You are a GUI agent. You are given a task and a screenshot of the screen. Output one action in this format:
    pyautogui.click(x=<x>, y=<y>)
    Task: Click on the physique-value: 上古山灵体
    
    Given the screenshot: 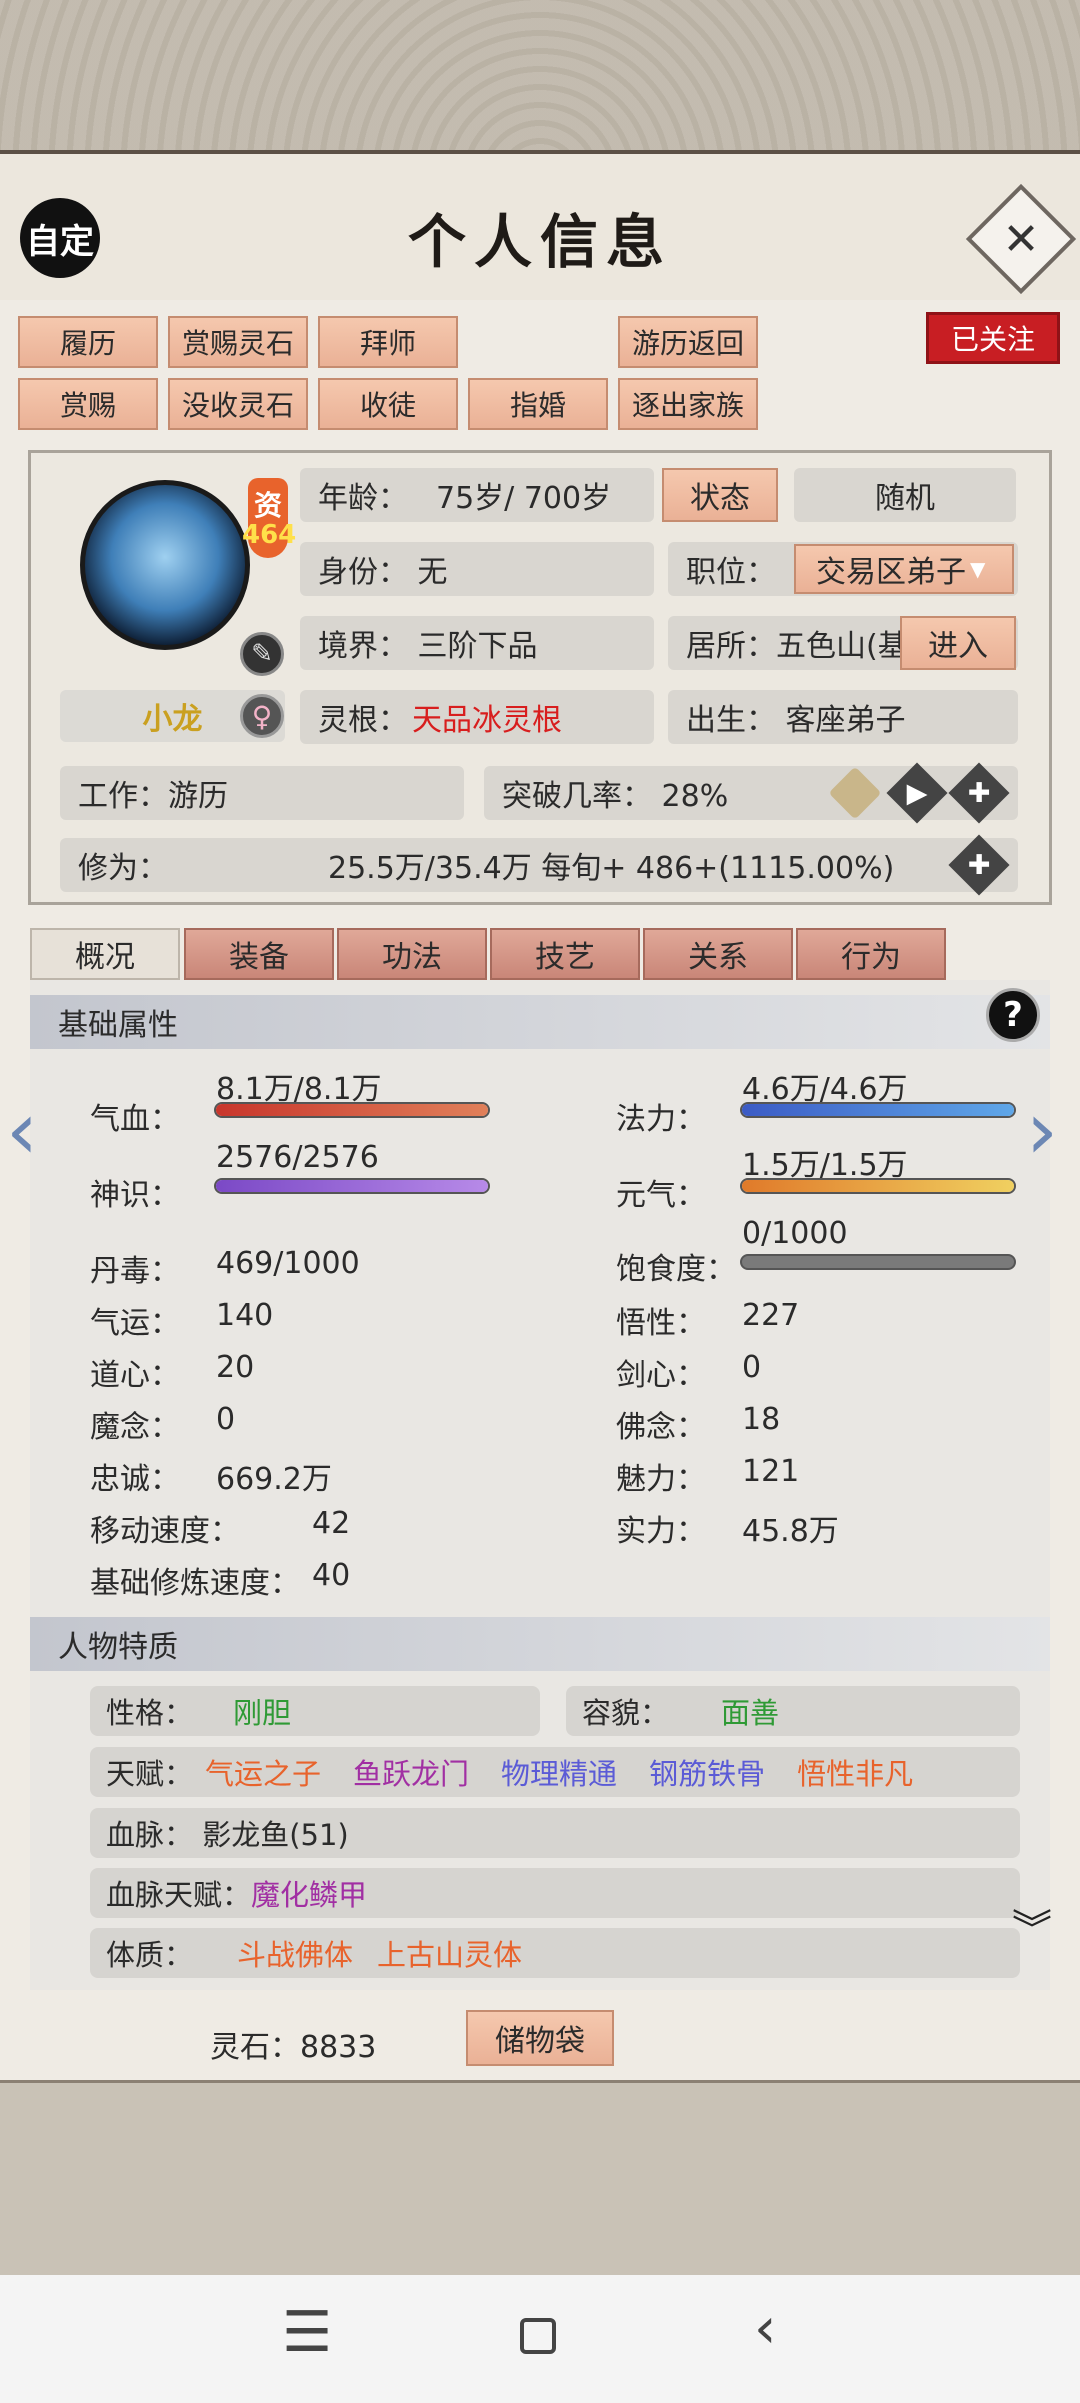 What is the action you would take?
    pyautogui.click(x=450, y=1955)
    